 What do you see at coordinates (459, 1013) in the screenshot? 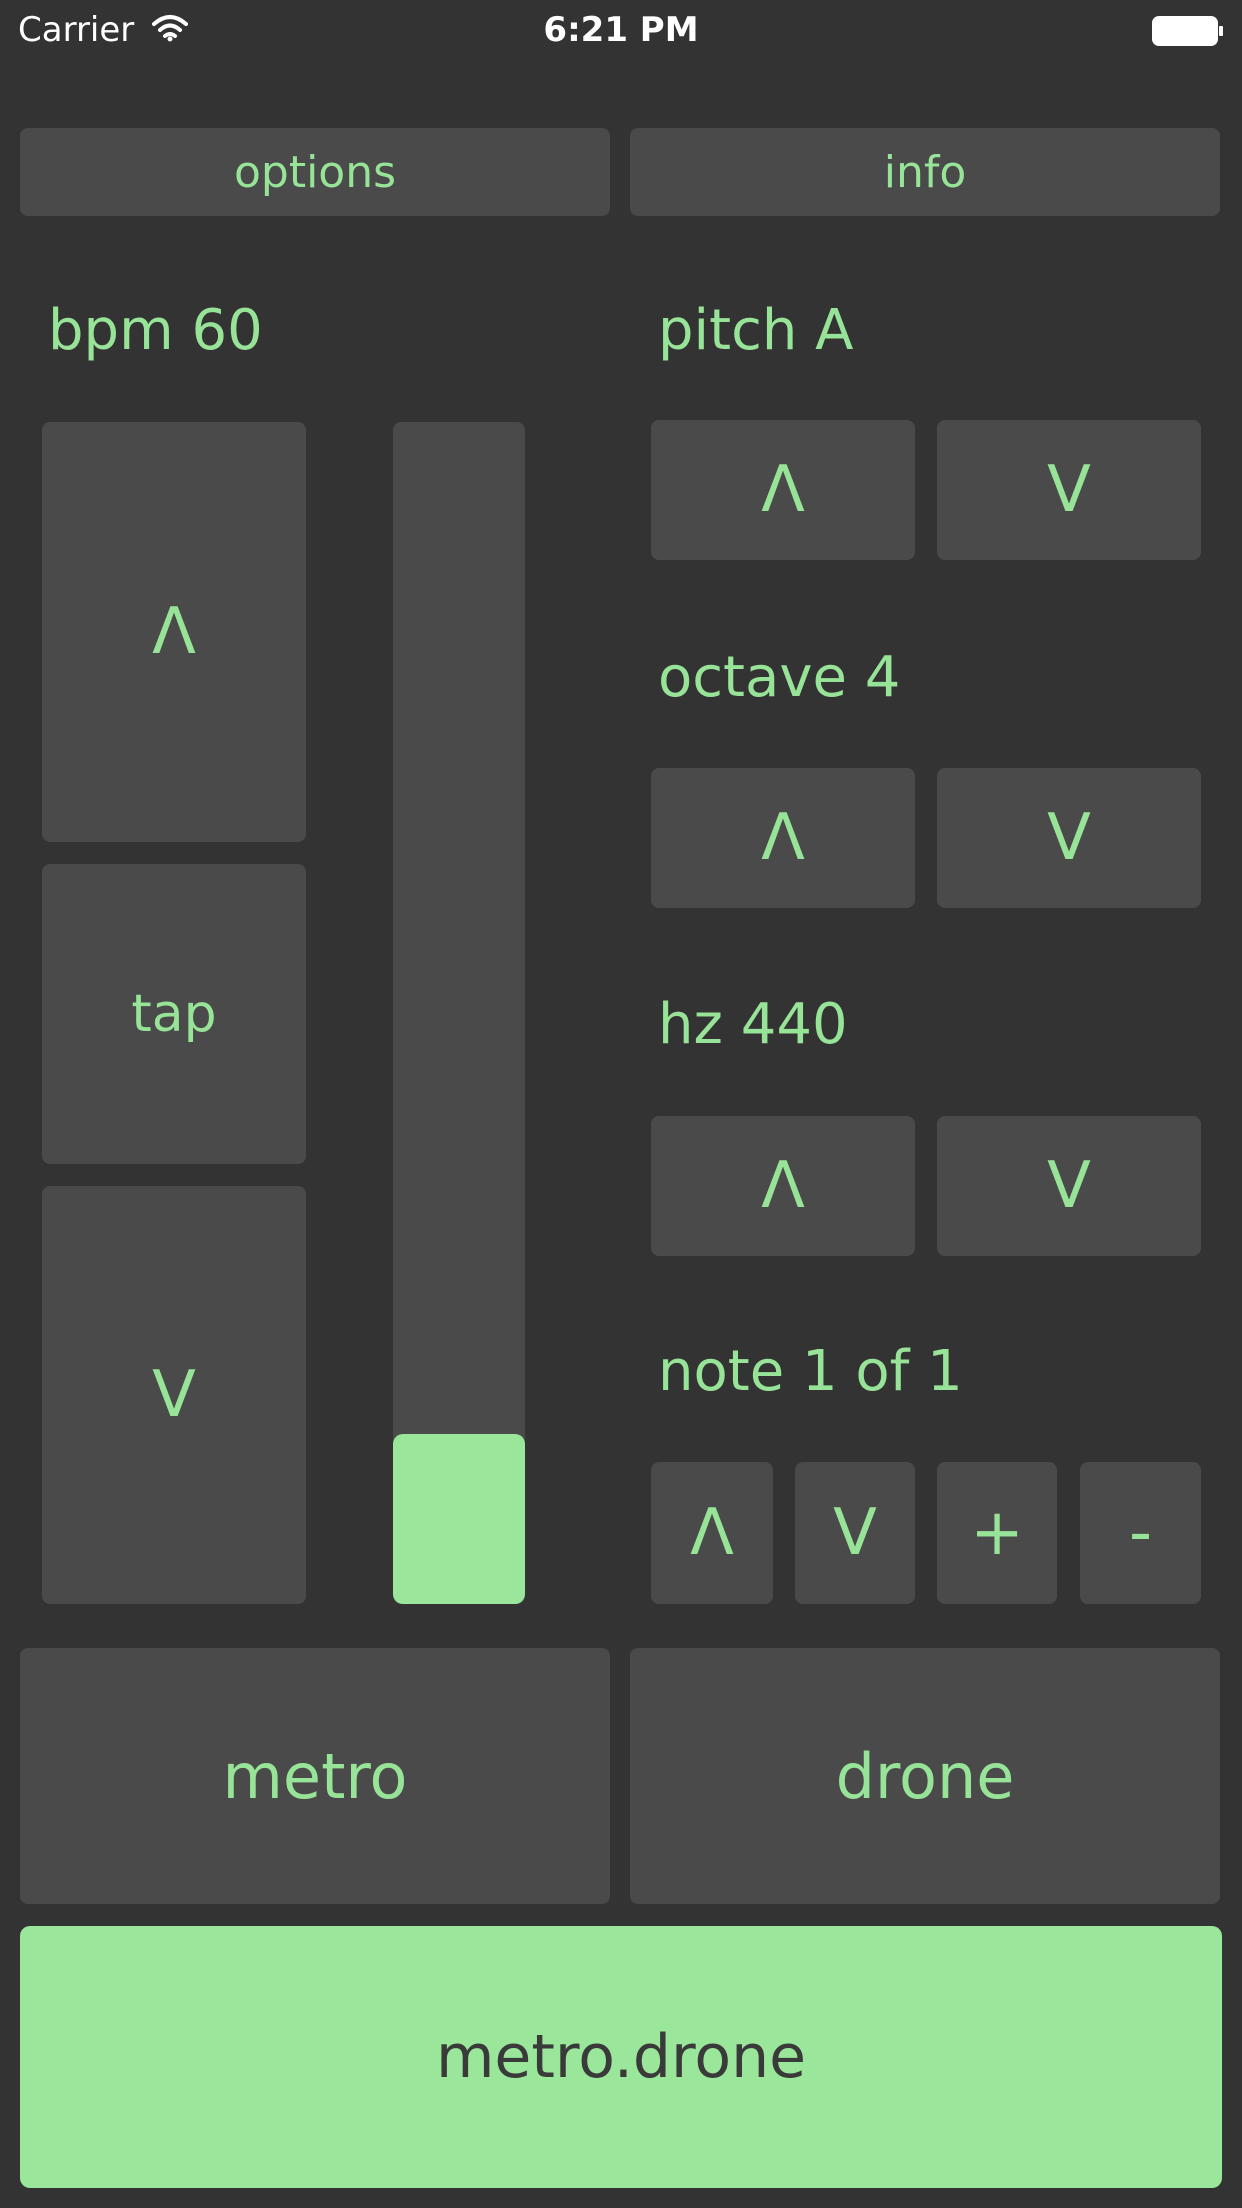
I see `bpm-slider-track` at bounding box center [459, 1013].